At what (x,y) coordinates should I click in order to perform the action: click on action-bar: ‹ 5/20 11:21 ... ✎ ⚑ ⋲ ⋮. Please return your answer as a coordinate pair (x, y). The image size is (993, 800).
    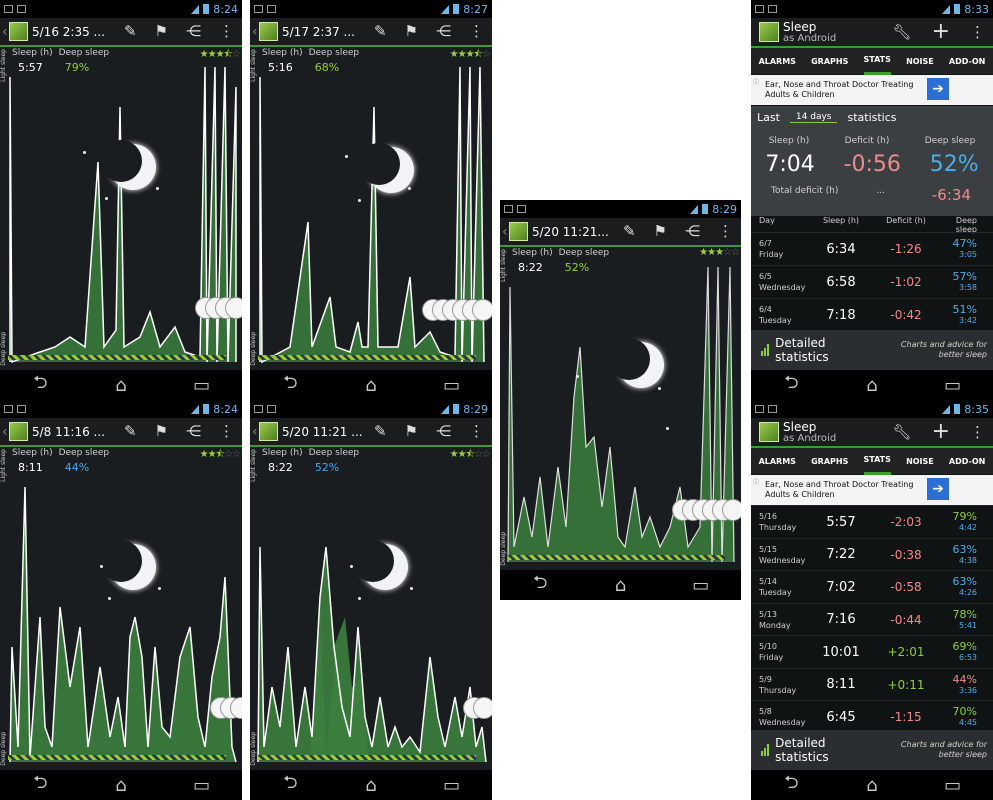
    Looking at the image, I should click on (371, 432).